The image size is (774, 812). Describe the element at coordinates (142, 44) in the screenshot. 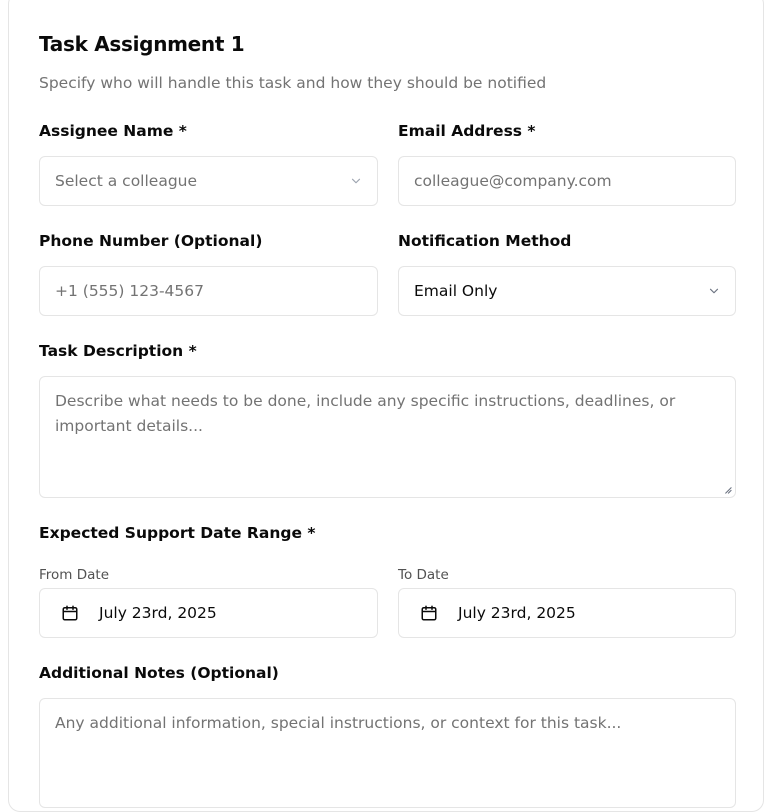

I see `card-title: Task Assignment 1` at that location.